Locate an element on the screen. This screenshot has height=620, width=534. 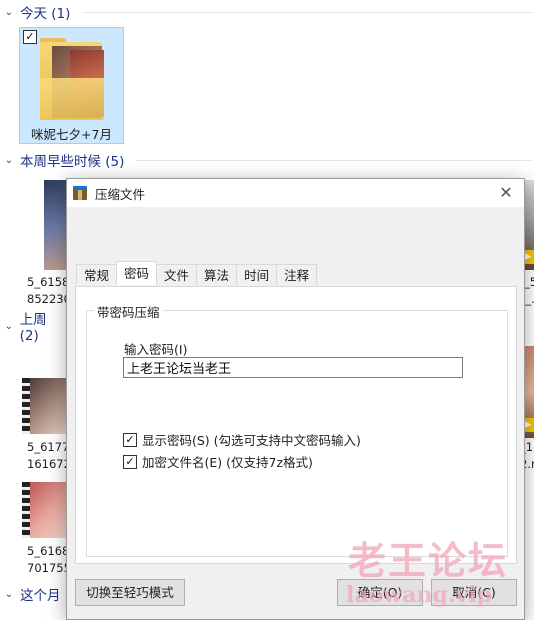
group-label: 今天 (1) is located at coordinates (45, 14).